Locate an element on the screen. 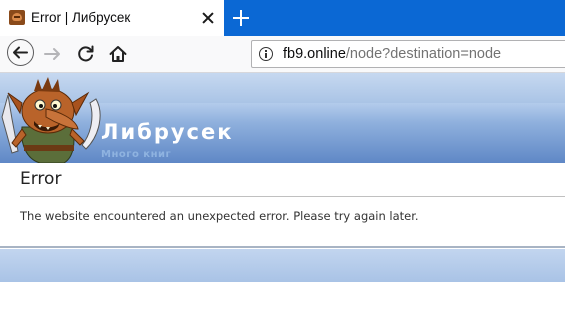 The image size is (565, 335). home-button is located at coordinates (118, 54).